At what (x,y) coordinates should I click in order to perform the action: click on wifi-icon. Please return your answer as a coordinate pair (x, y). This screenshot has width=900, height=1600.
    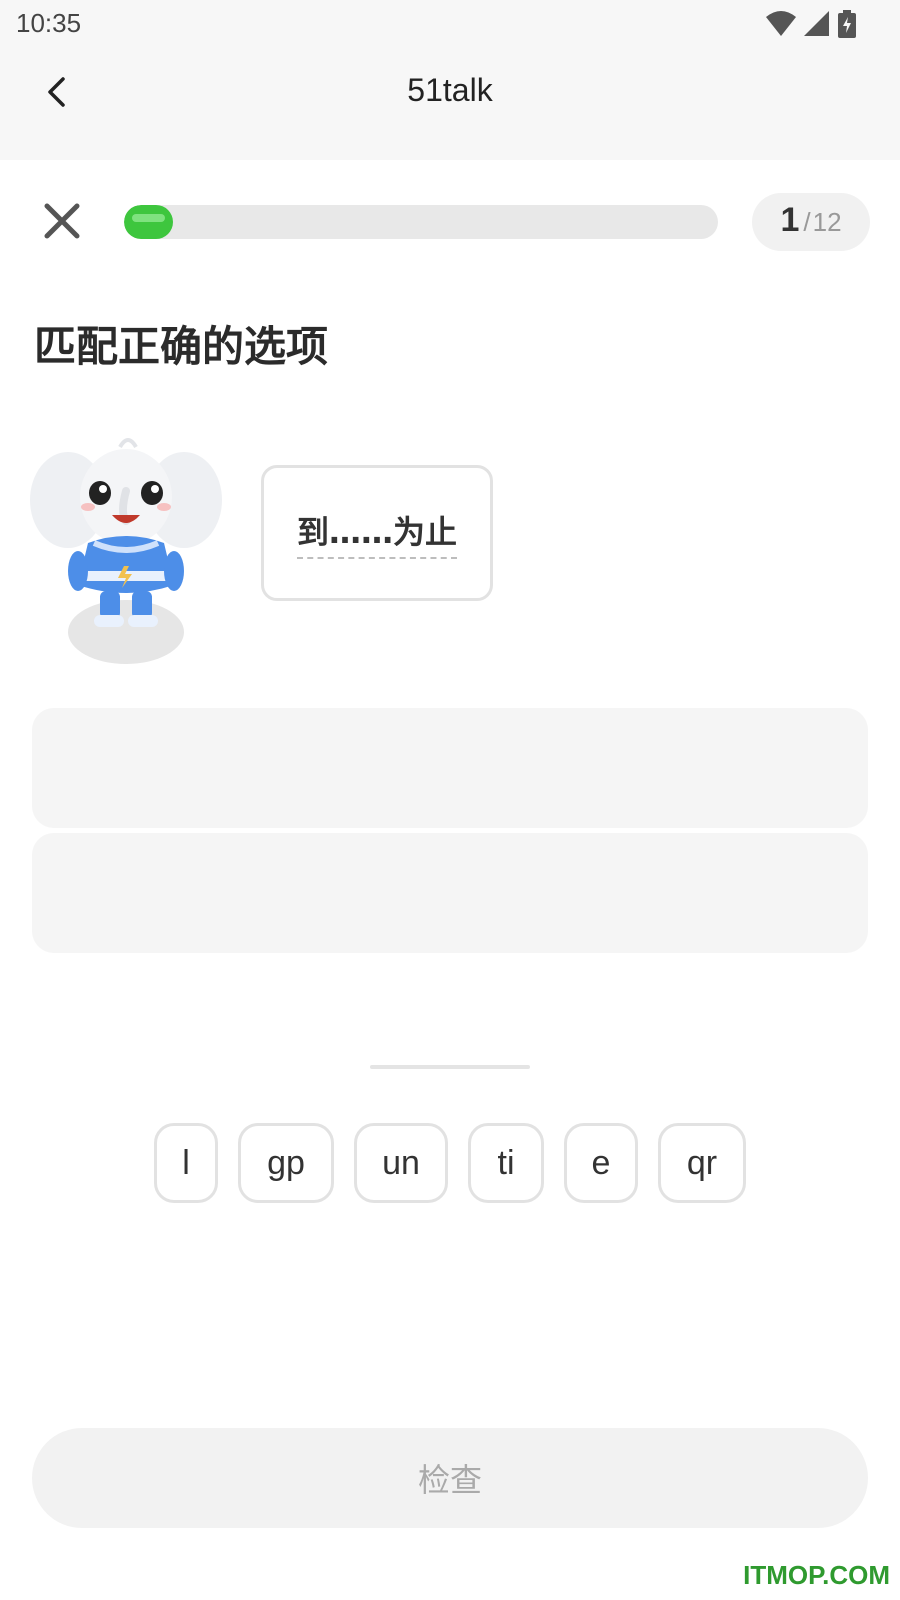
    Looking at the image, I should click on (781, 23).